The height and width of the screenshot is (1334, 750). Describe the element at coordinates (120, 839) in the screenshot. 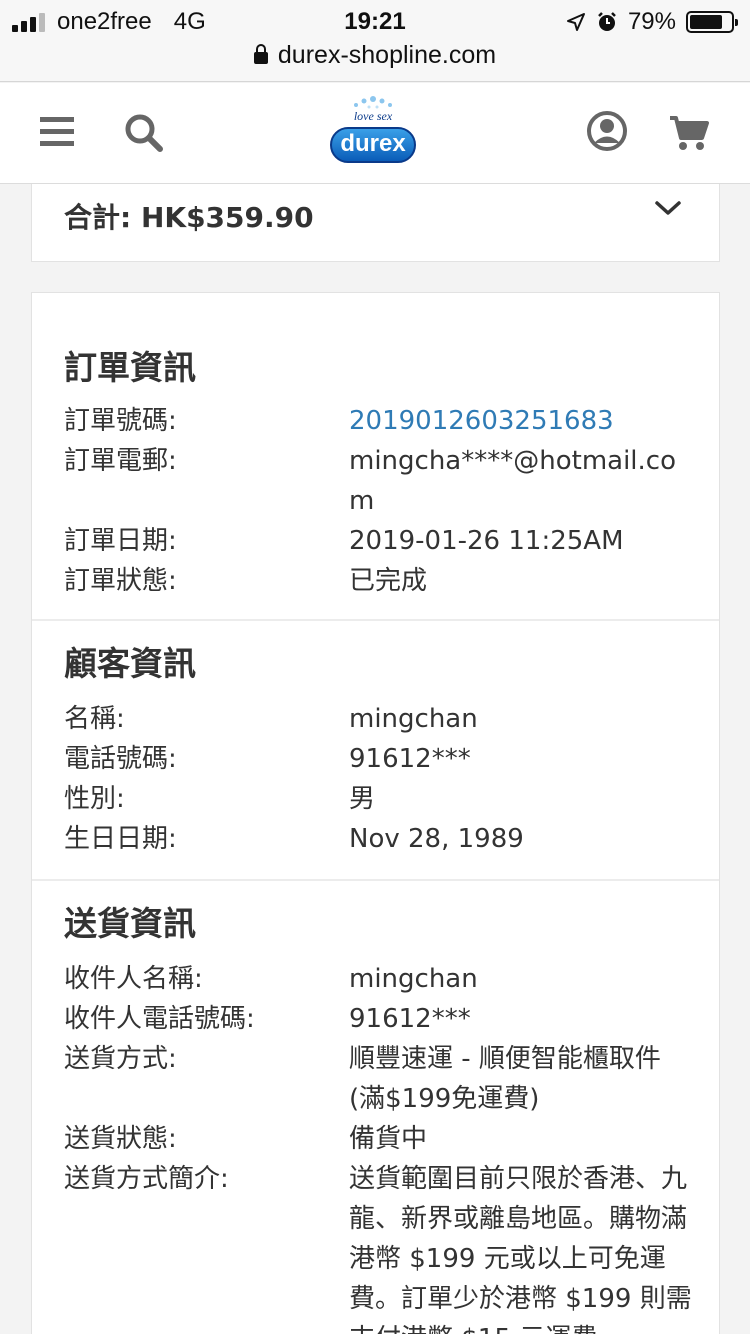

I see `field-label: 生日日期:` at that location.